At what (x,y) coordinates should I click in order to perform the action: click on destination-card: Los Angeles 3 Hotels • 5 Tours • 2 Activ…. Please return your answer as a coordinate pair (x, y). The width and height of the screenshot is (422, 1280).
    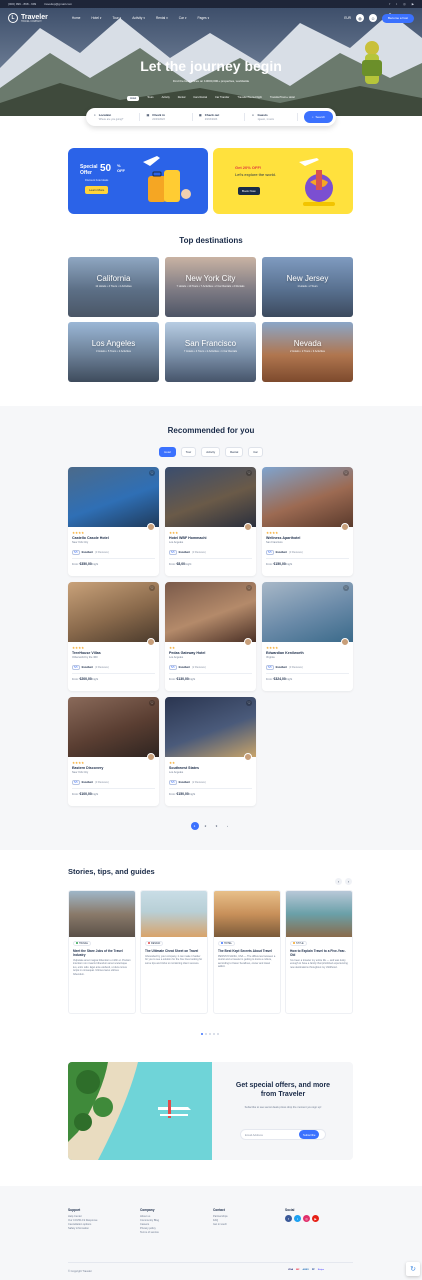
    Looking at the image, I should click on (113, 352).